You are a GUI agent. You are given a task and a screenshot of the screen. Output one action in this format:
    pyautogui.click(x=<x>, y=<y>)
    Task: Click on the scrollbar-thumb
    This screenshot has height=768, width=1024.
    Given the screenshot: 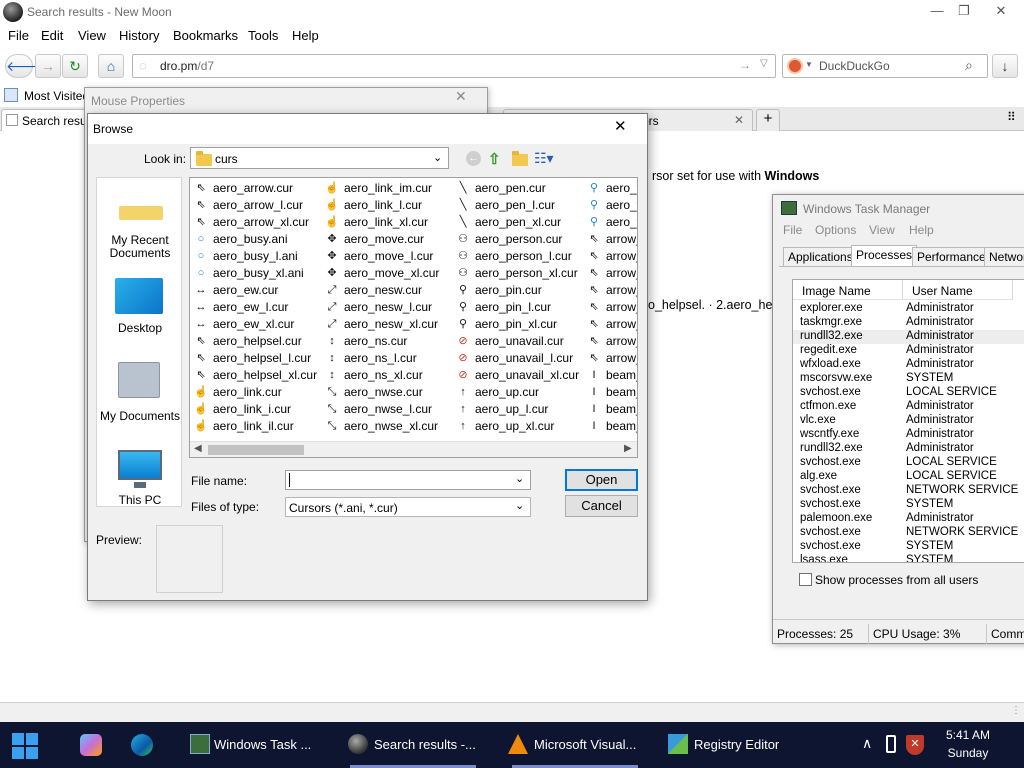 What is the action you would take?
    pyautogui.click(x=256, y=450)
    